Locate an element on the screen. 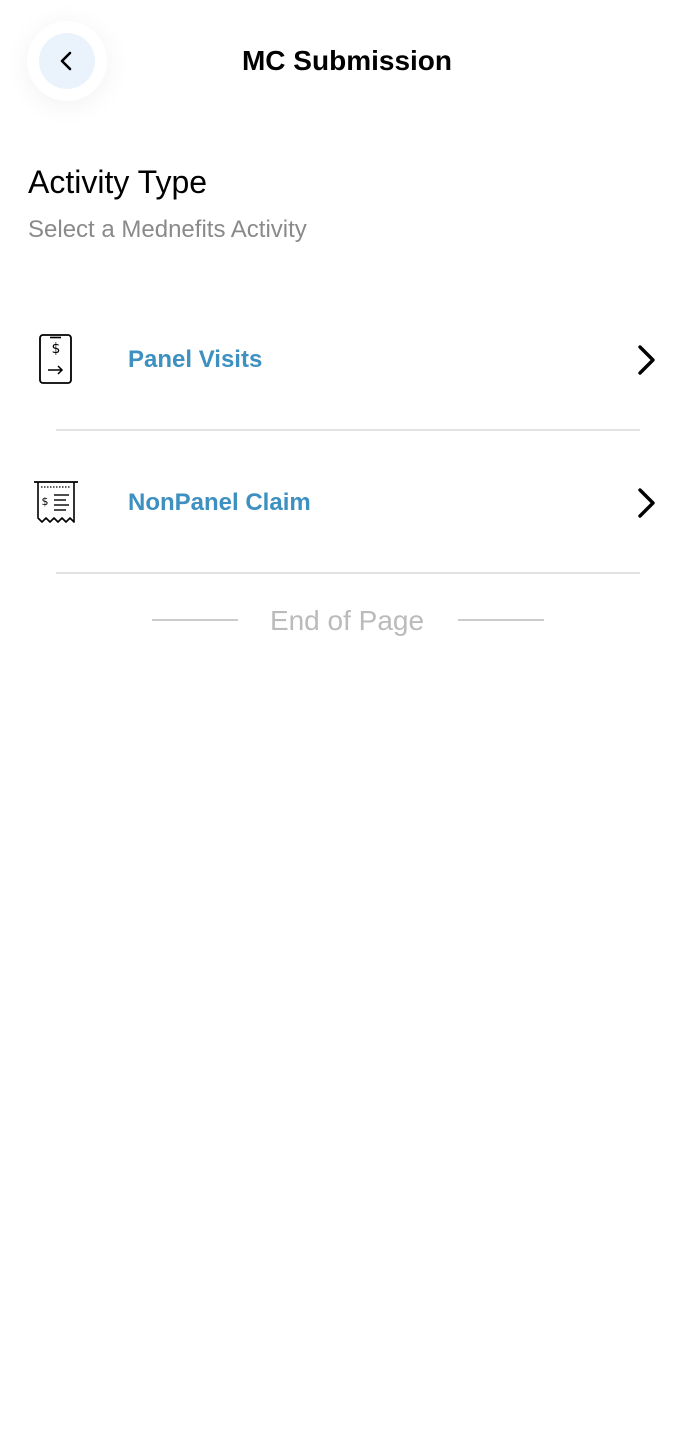 This screenshot has width=694, height=1446. app-header: MC Submission is located at coordinates (347, 60).